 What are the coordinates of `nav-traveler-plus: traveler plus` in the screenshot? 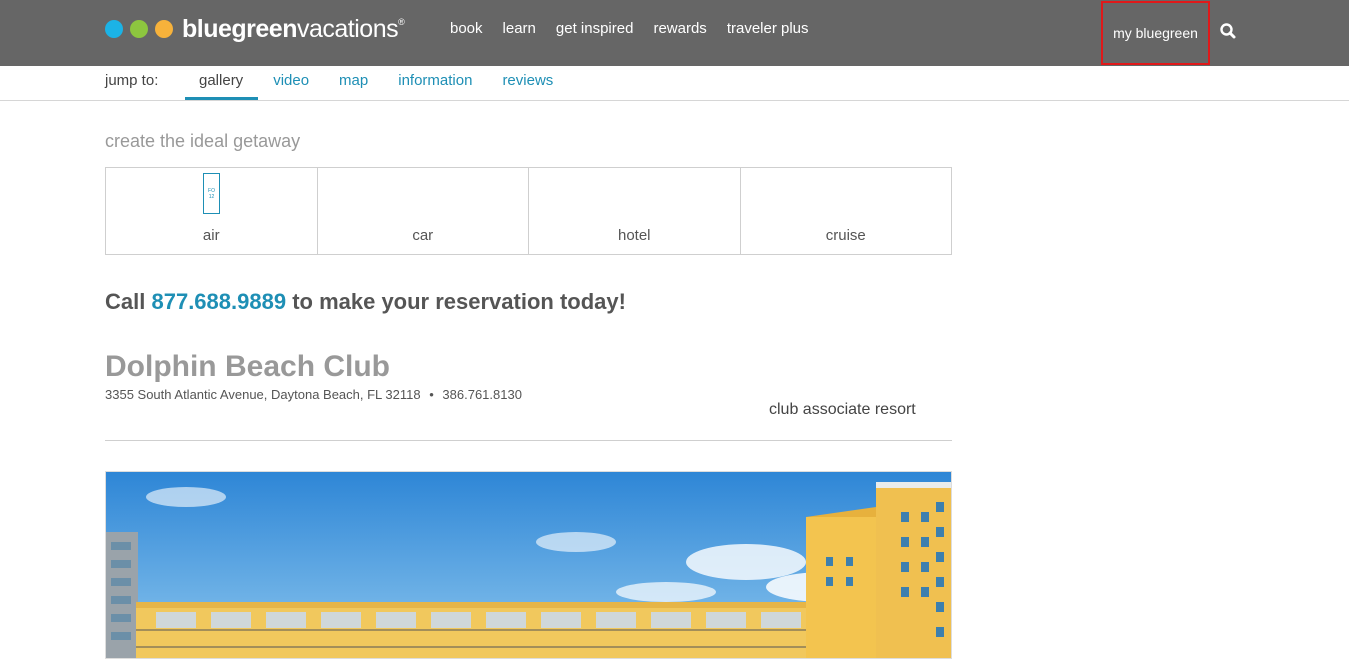 It's located at (768, 28).